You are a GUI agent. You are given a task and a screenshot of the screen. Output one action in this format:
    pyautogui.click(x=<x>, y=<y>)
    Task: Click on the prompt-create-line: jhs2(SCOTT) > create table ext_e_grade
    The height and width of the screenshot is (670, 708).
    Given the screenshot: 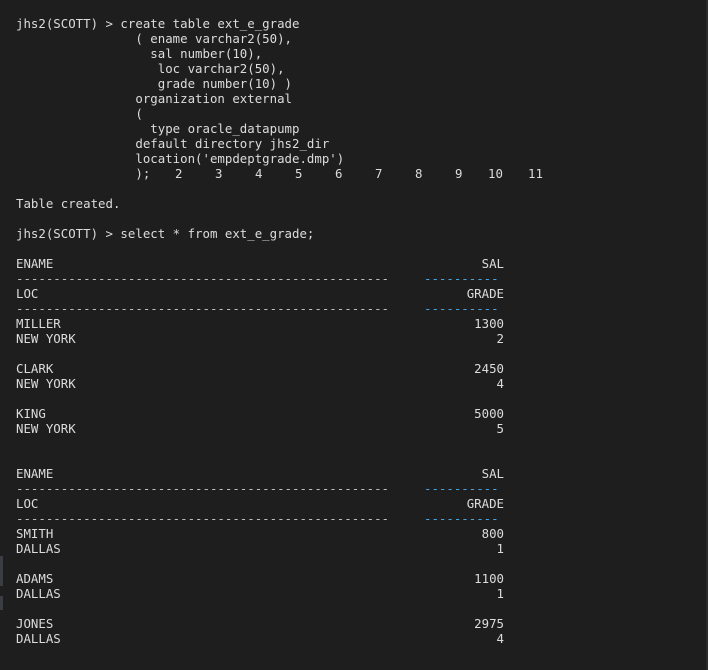 What is the action you would take?
    pyautogui.click(x=158, y=23)
    